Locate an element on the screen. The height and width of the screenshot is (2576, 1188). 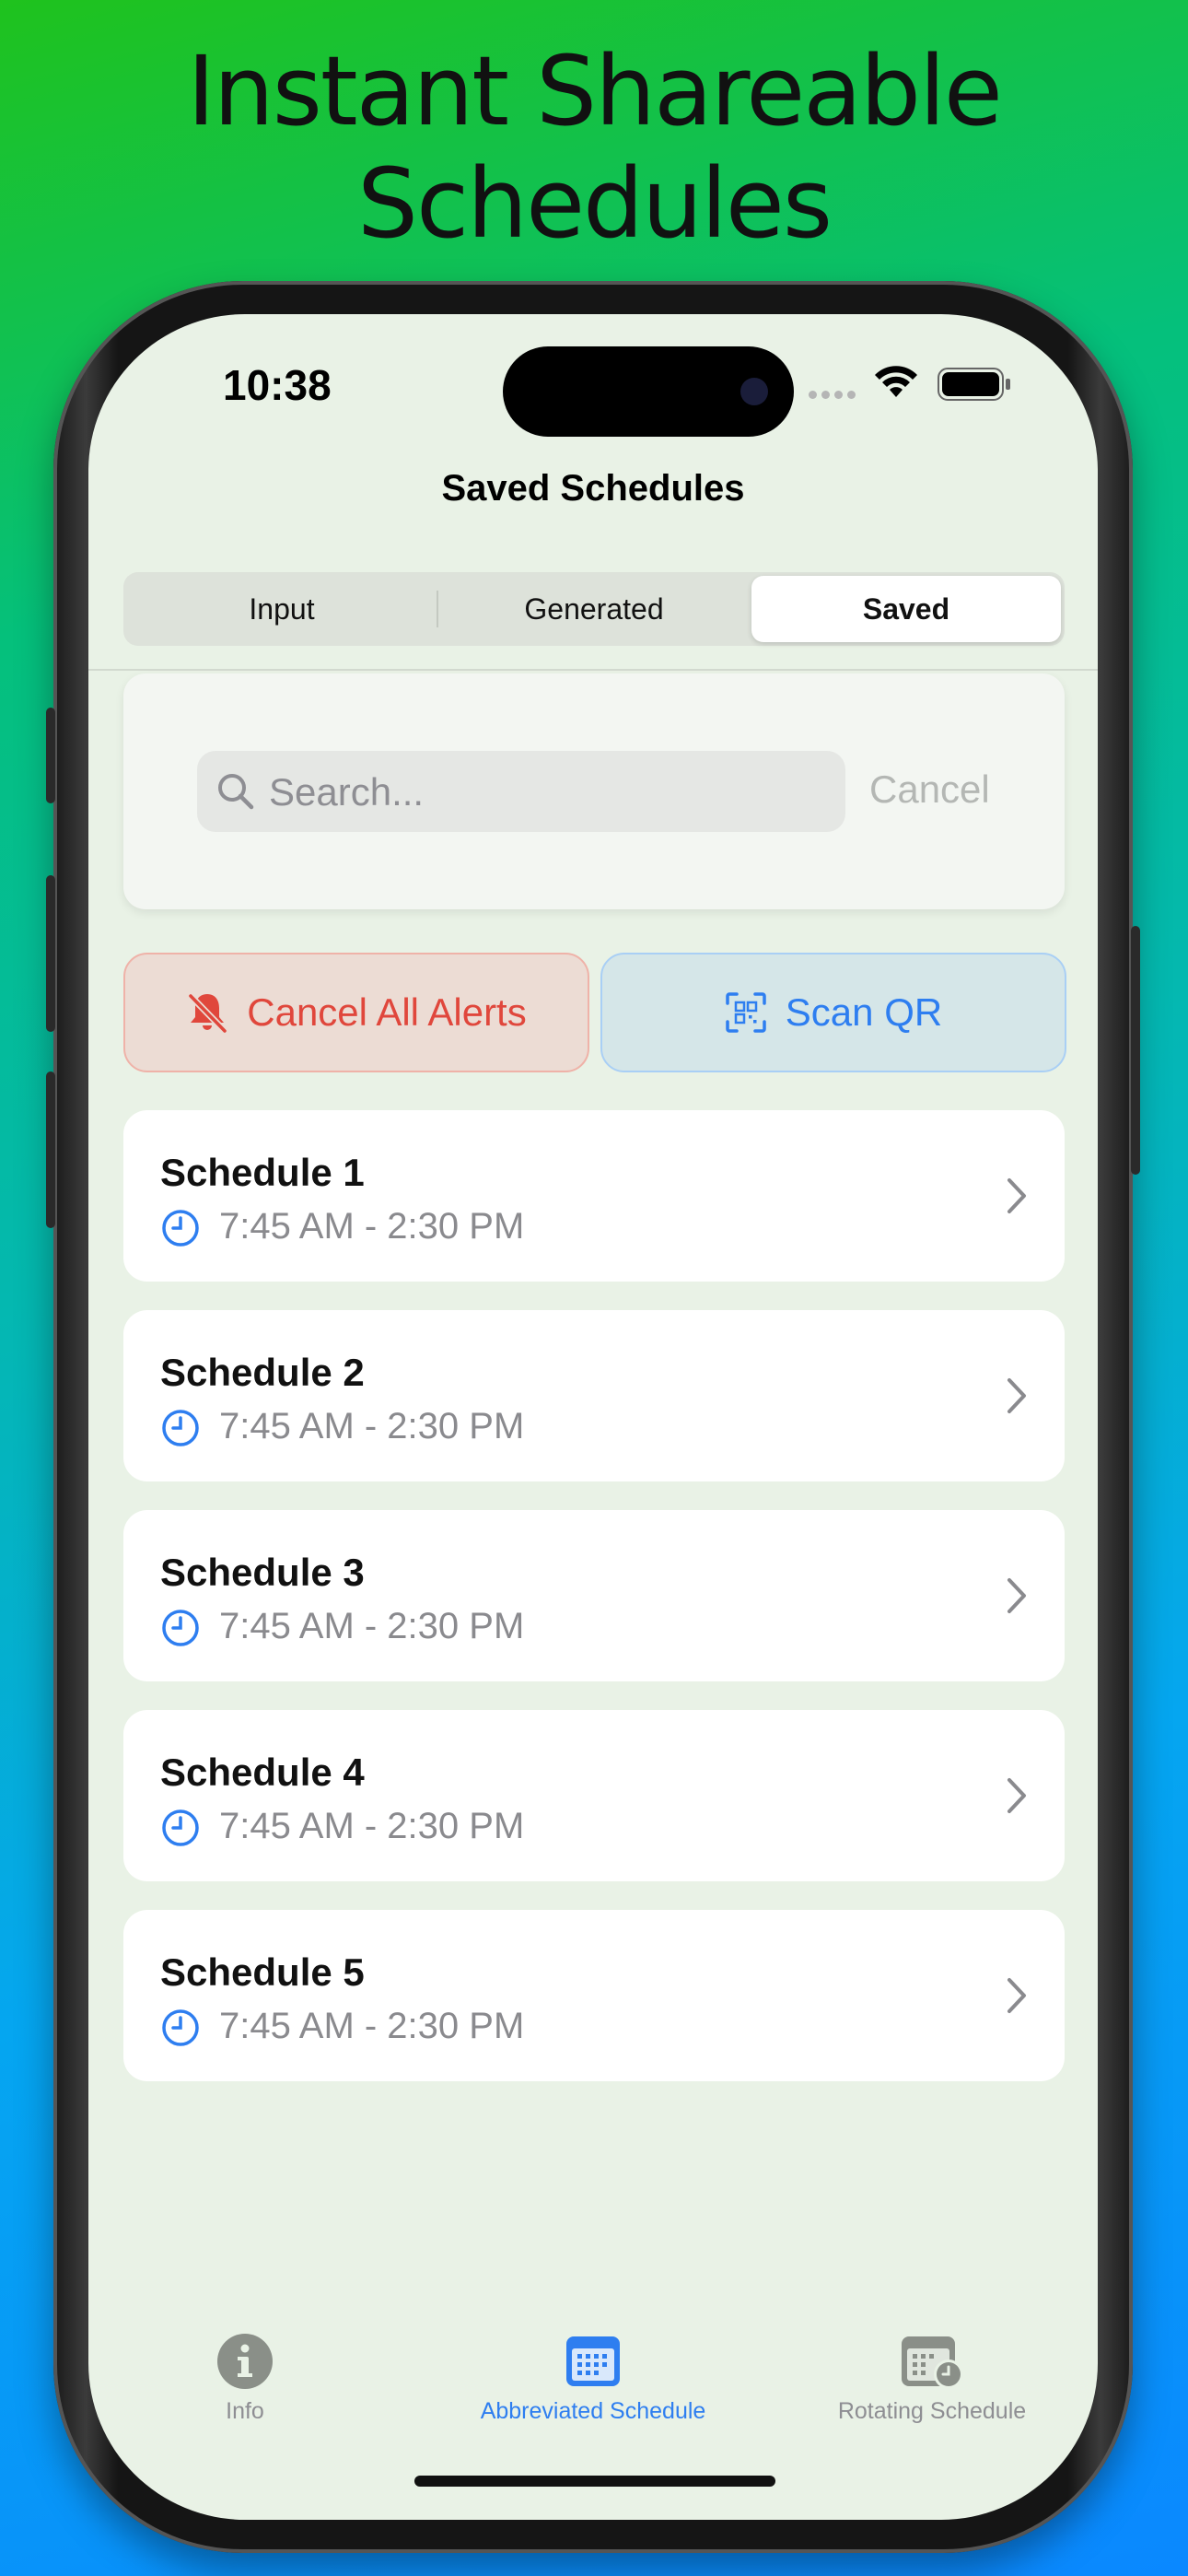
headline: Instant Shareable Schedules is located at coordinates (594, 147).